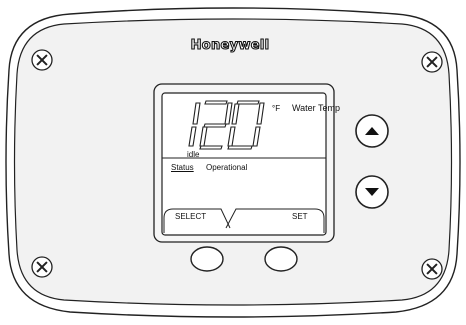  Describe the element at coordinates (191, 216) in the screenshot. I see `softkey-select-label: SELECT` at that location.